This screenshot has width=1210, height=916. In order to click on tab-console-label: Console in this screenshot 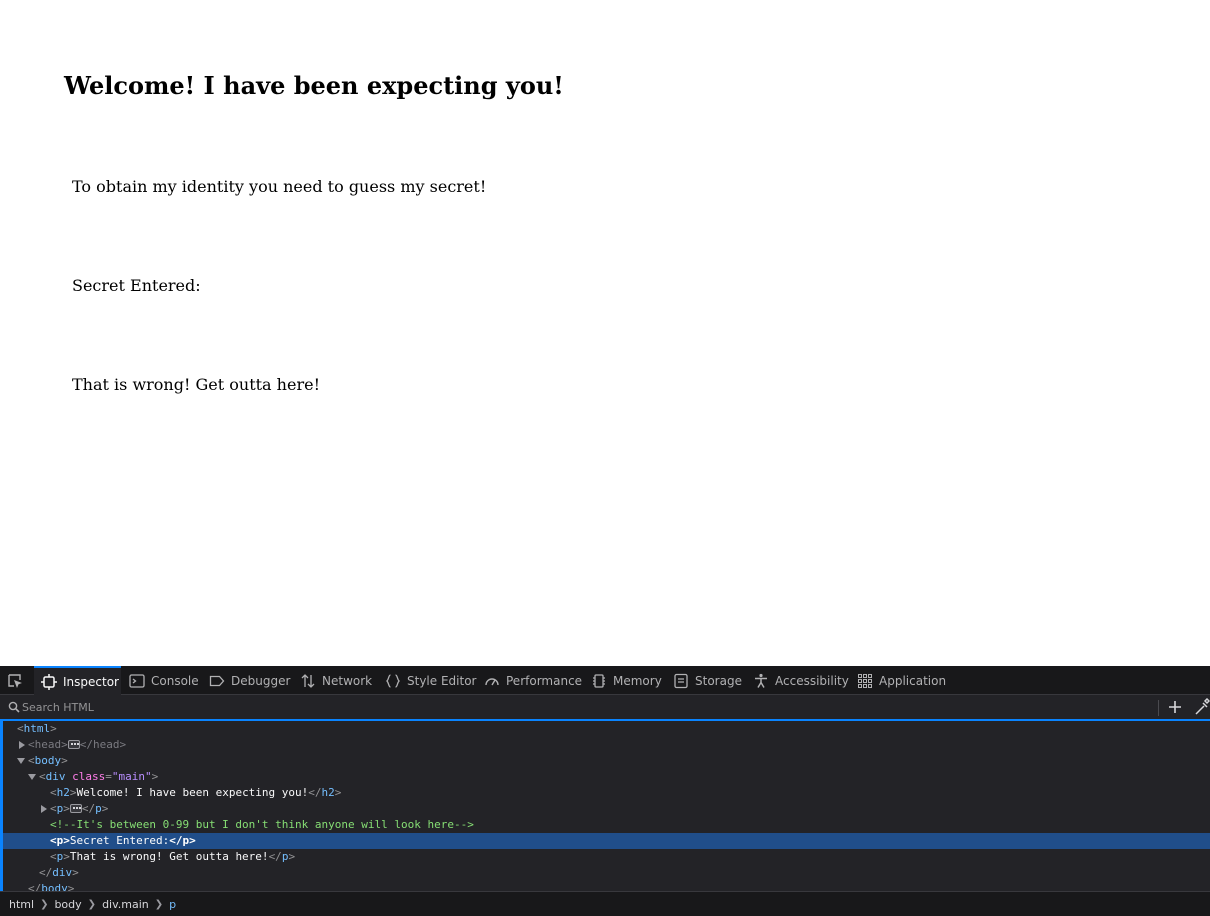, I will do `click(175, 680)`.